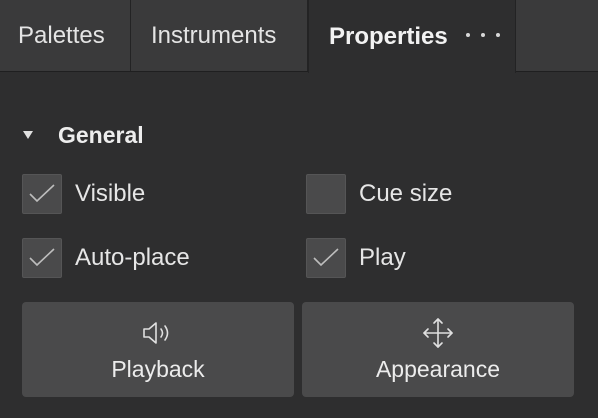 The width and height of the screenshot is (598, 418). Describe the element at coordinates (438, 369) in the screenshot. I see `appearance-button-label: Appearance` at that location.